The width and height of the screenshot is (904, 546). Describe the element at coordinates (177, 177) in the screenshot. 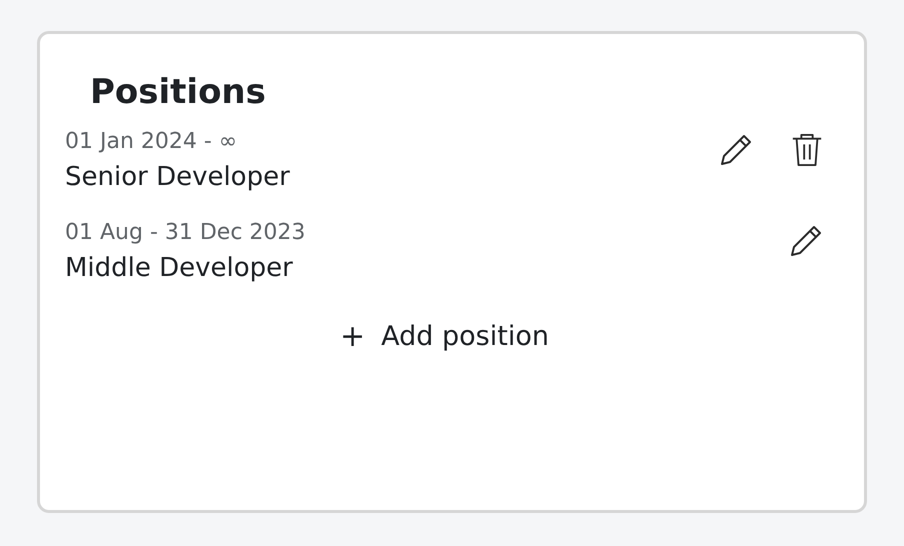

I see `position-title: Senior Developer` at that location.